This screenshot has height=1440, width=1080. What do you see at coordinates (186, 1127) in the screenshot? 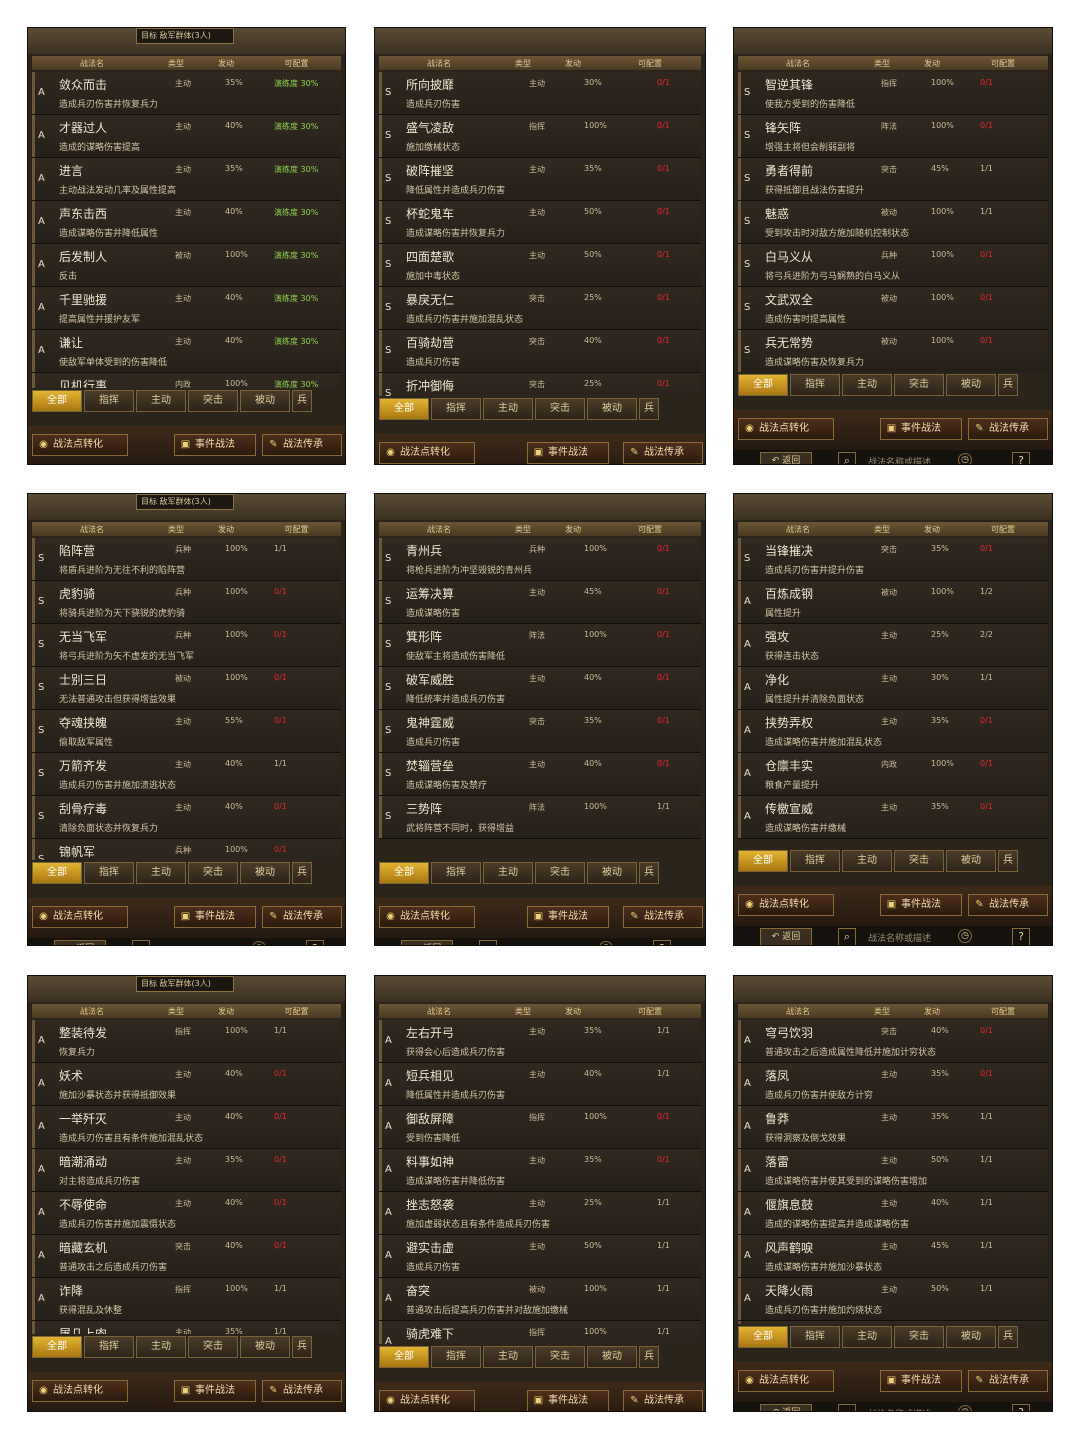
I see `skill-row: A 一举歼灭 主动 40% 0/1 造成兵刃伤害且有条件施加混乱状态` at bounding box center [186, 1127].